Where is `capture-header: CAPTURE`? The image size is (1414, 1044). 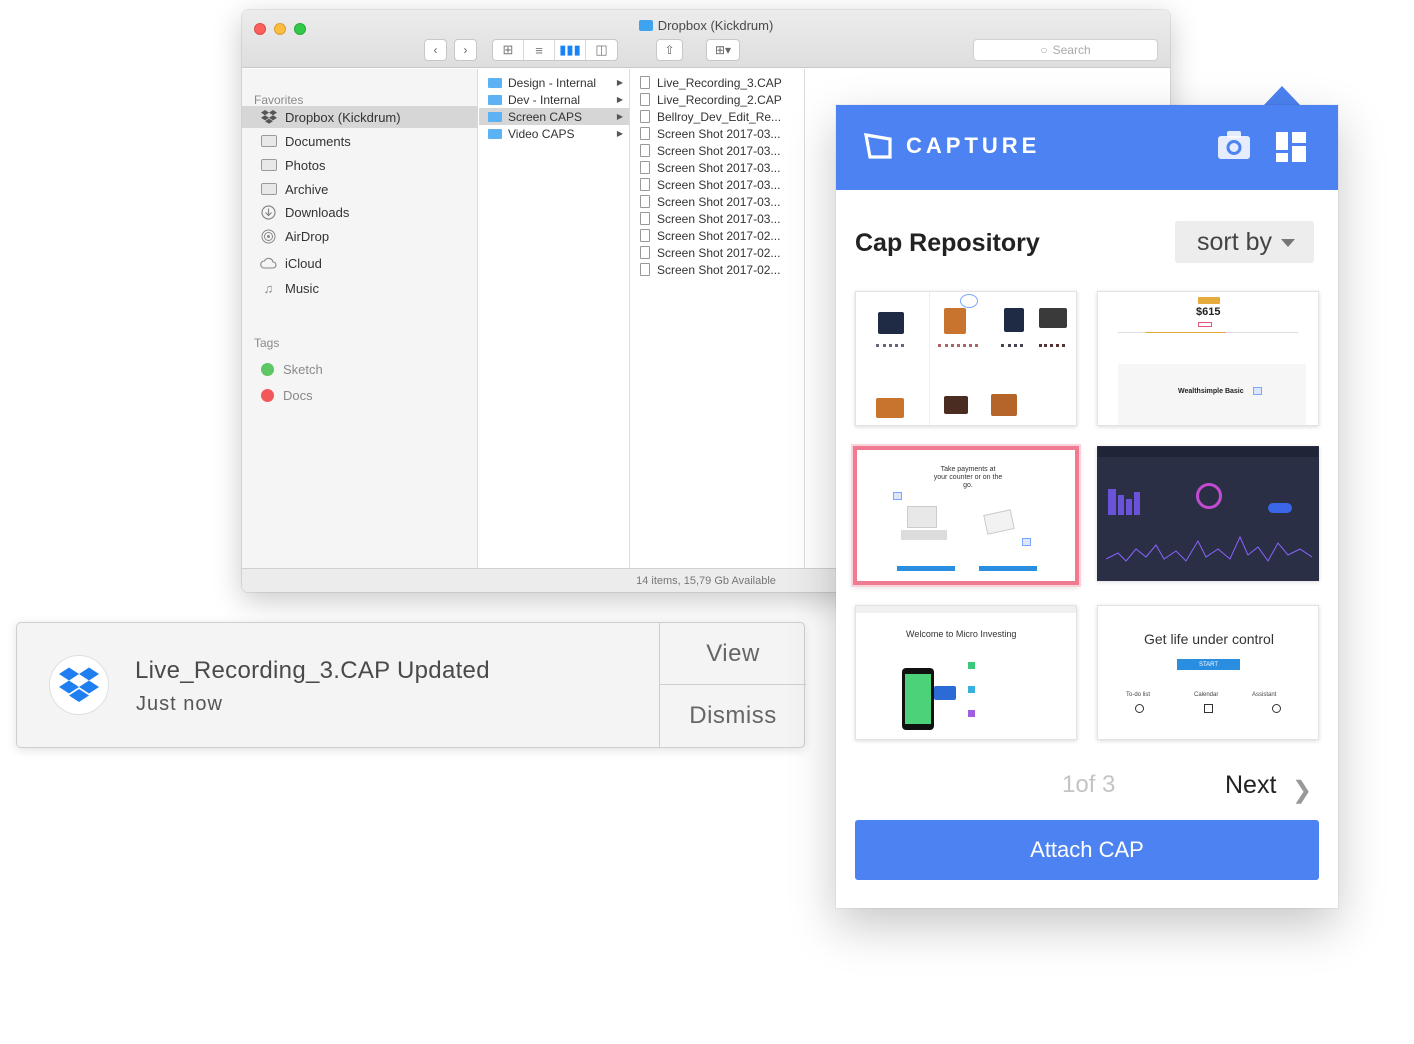 capture-header: CAPTURE is located at coordinates (1087, 147).